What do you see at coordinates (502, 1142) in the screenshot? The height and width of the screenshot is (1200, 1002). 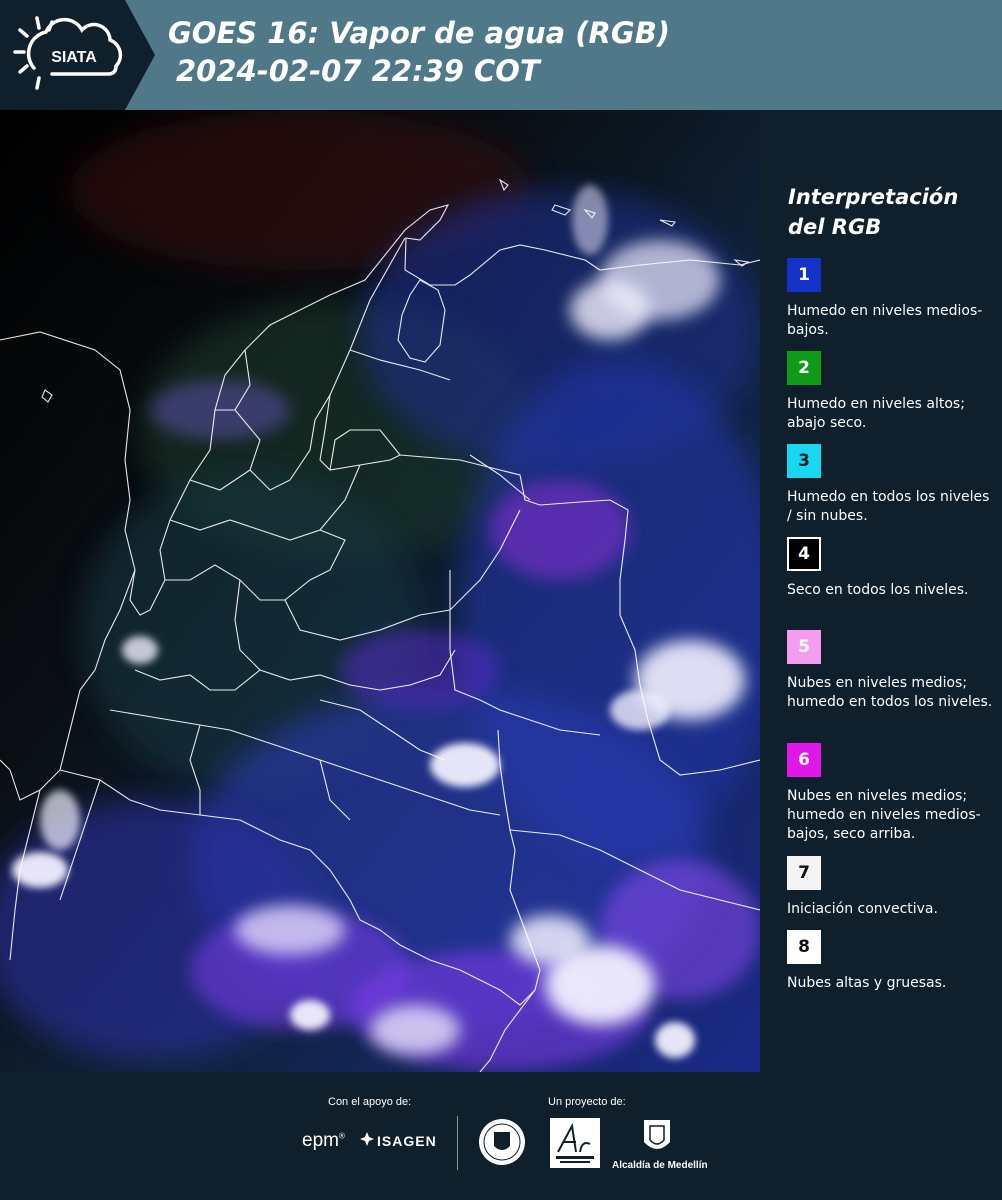 I see `antioquia-seal-icon` at bounding box center [502, 1142].